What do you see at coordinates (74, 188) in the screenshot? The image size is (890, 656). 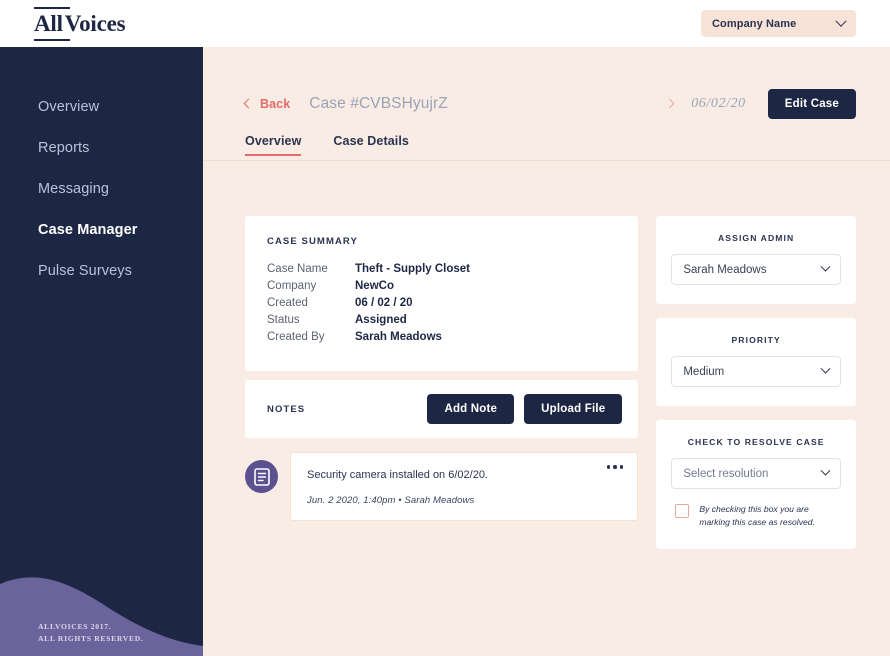 I see `sidebar-item-label: Messaging` at bounding box center [74, 188].